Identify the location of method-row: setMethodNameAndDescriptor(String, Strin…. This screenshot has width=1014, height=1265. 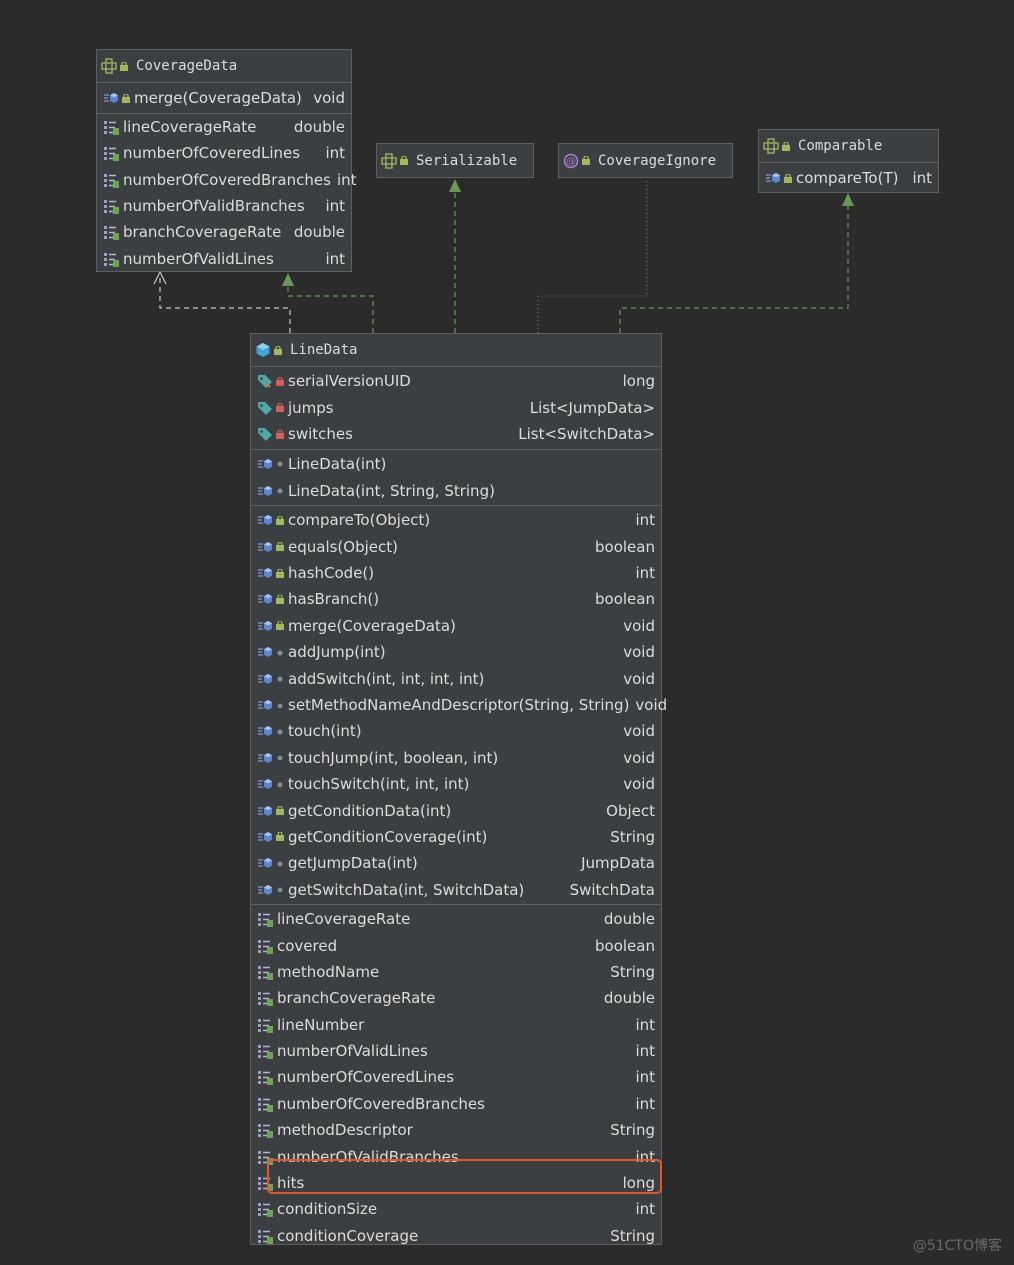
(459, 705).